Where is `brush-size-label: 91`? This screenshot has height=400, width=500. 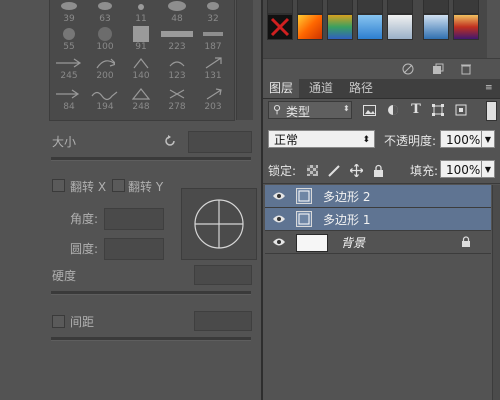
brush-size-label: 91 is located at coordinates (141, 47).